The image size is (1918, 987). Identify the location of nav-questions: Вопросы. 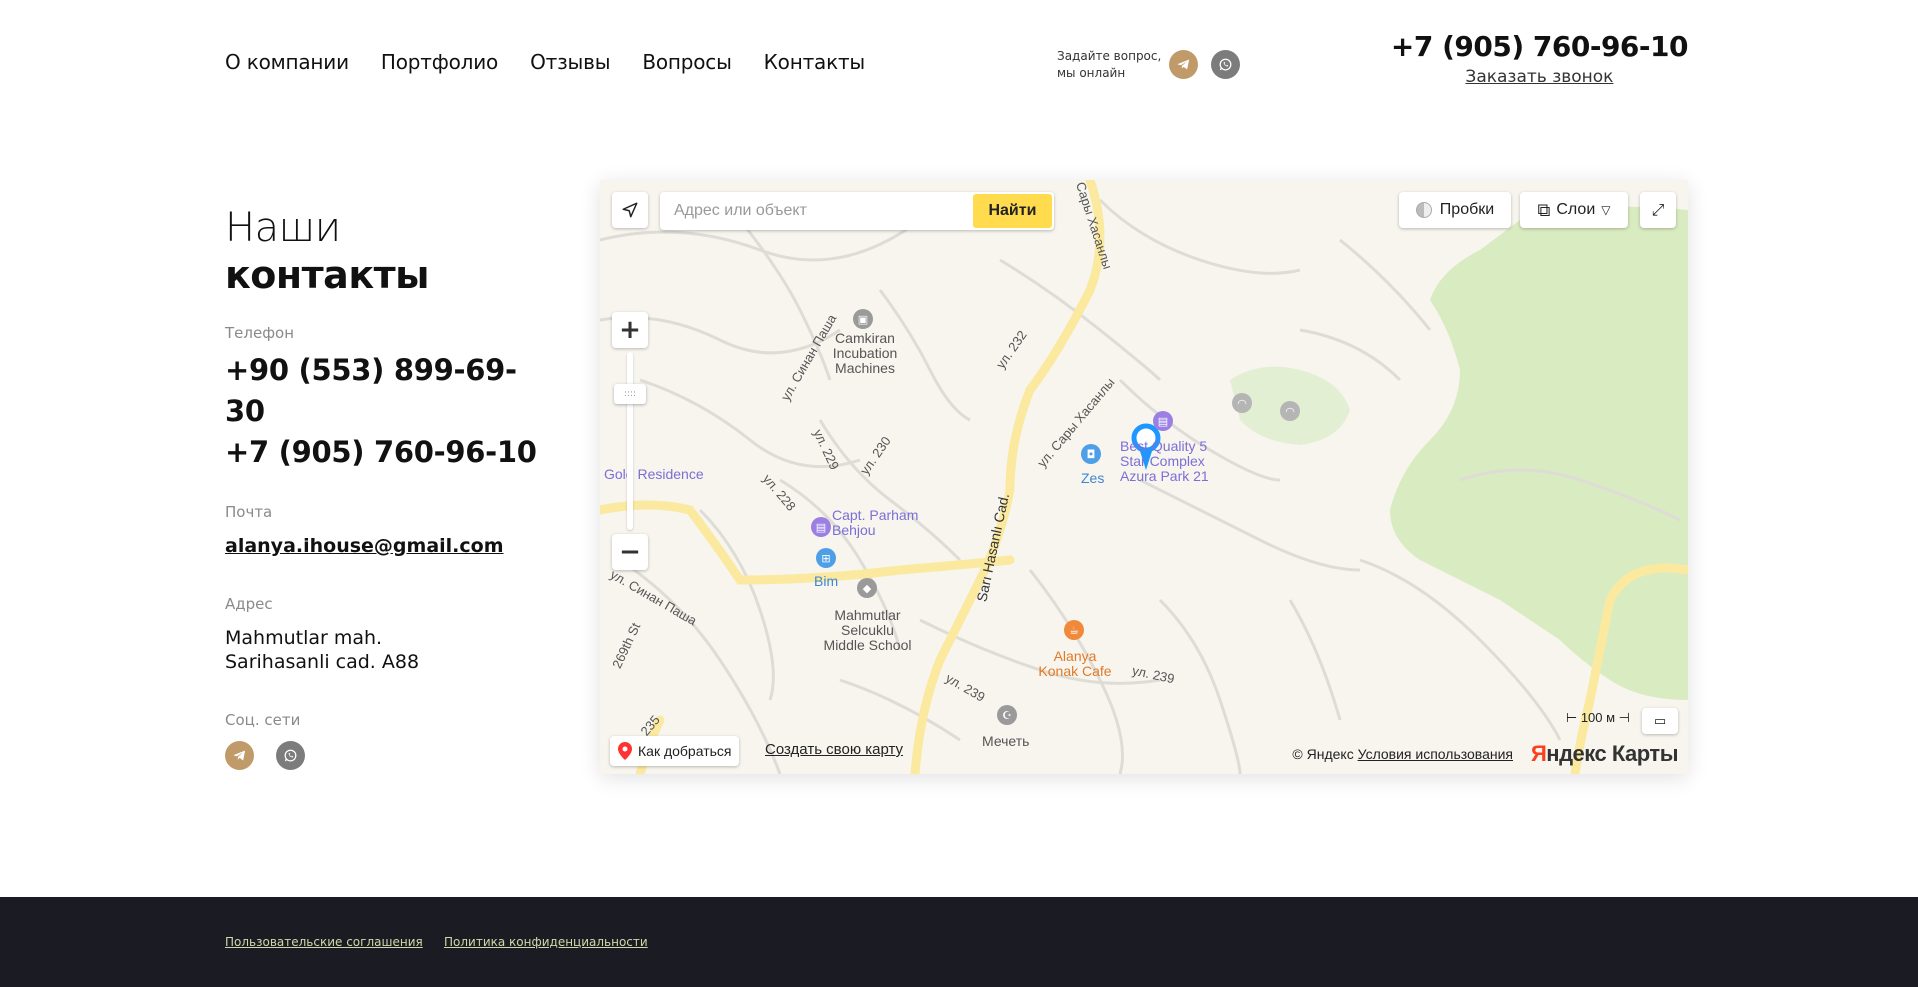
(687, 62).